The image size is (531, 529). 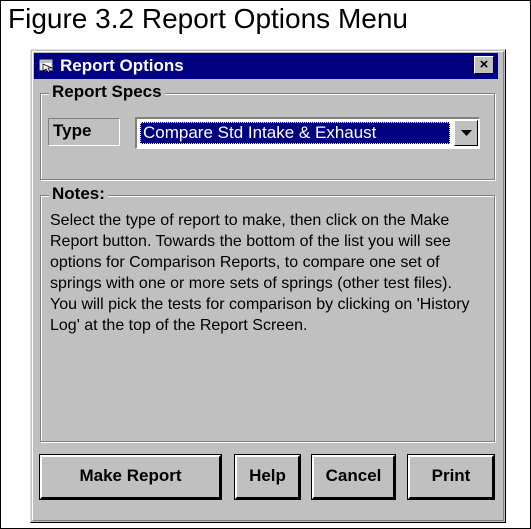 I want to click on report-specs-legend: Report Specs, so click(x=107, y=92).